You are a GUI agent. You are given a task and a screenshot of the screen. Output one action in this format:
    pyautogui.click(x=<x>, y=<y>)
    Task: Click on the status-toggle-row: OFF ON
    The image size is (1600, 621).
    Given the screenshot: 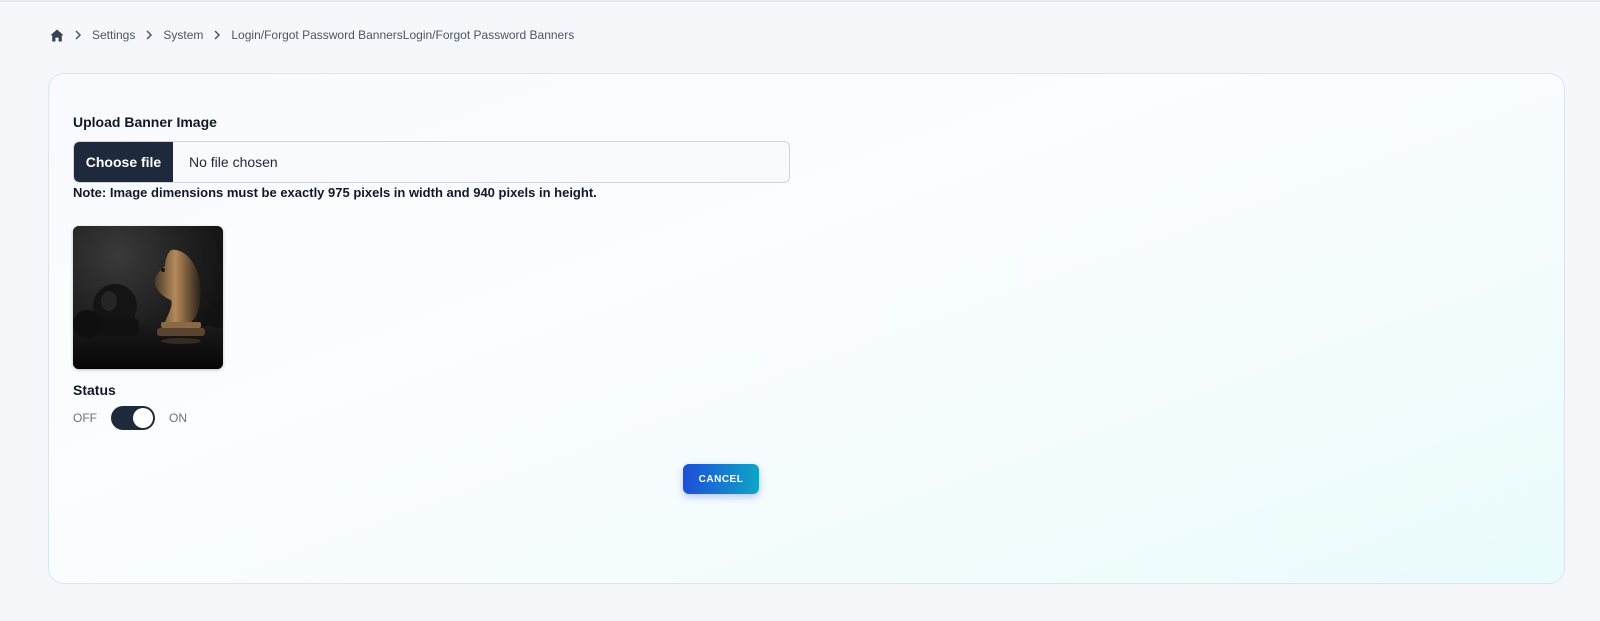 What is the action you would take?
    pyautogui.click(x=130, y=418)
    